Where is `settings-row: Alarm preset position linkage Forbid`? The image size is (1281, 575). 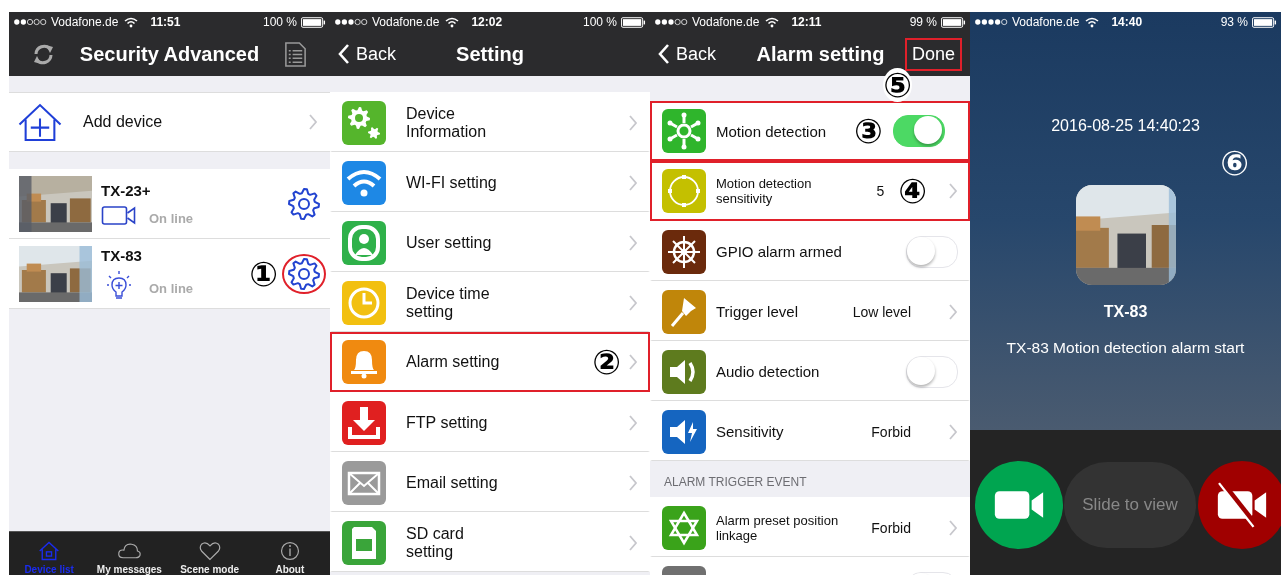 settings-row: Alarm preset position linkage Forbid is located at coordinates (810, 527).